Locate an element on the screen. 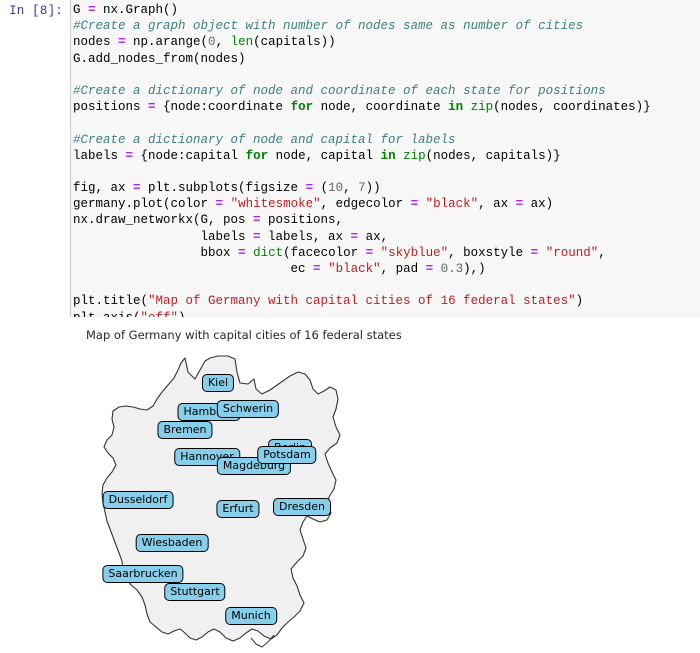 The image size is (700, 653). code-line: ec = "black", pad = 0.3),) is located at coordinates (362, 269).